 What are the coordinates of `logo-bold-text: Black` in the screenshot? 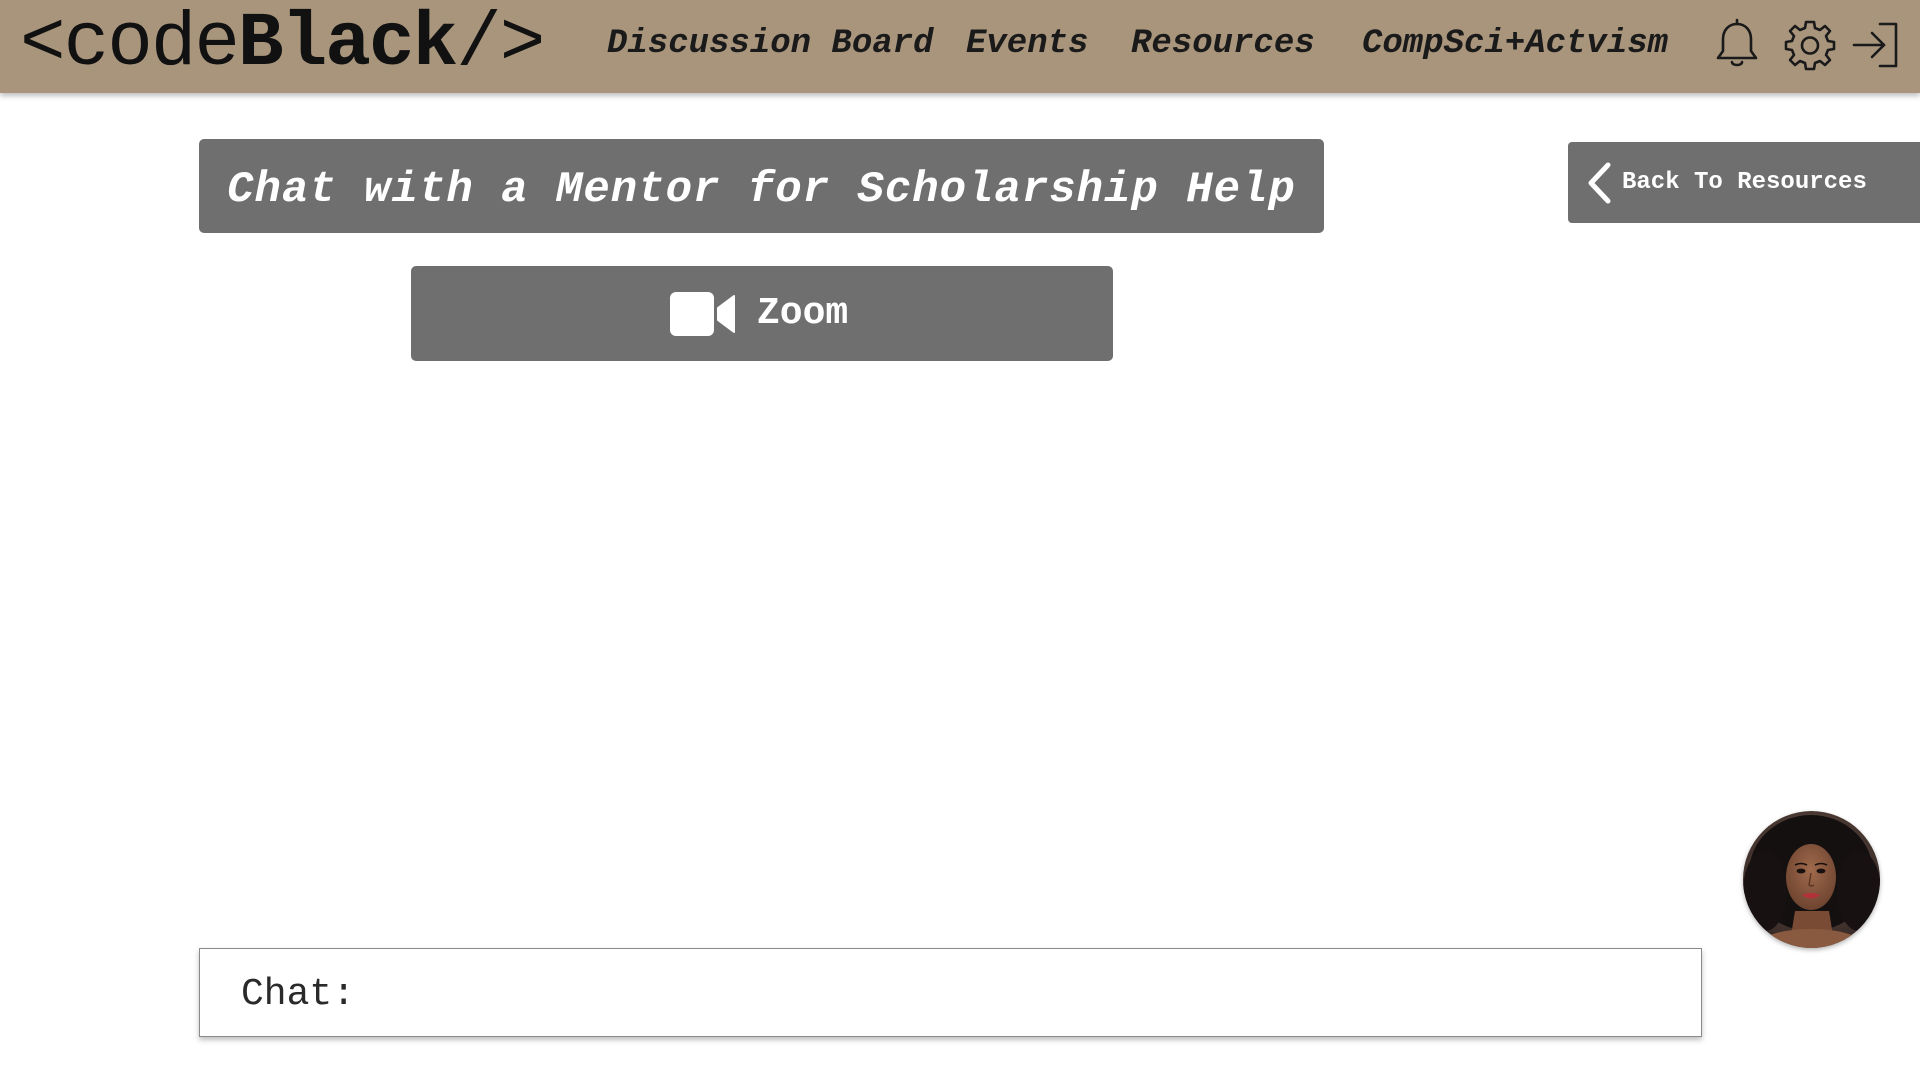 It's located at (348, 44).